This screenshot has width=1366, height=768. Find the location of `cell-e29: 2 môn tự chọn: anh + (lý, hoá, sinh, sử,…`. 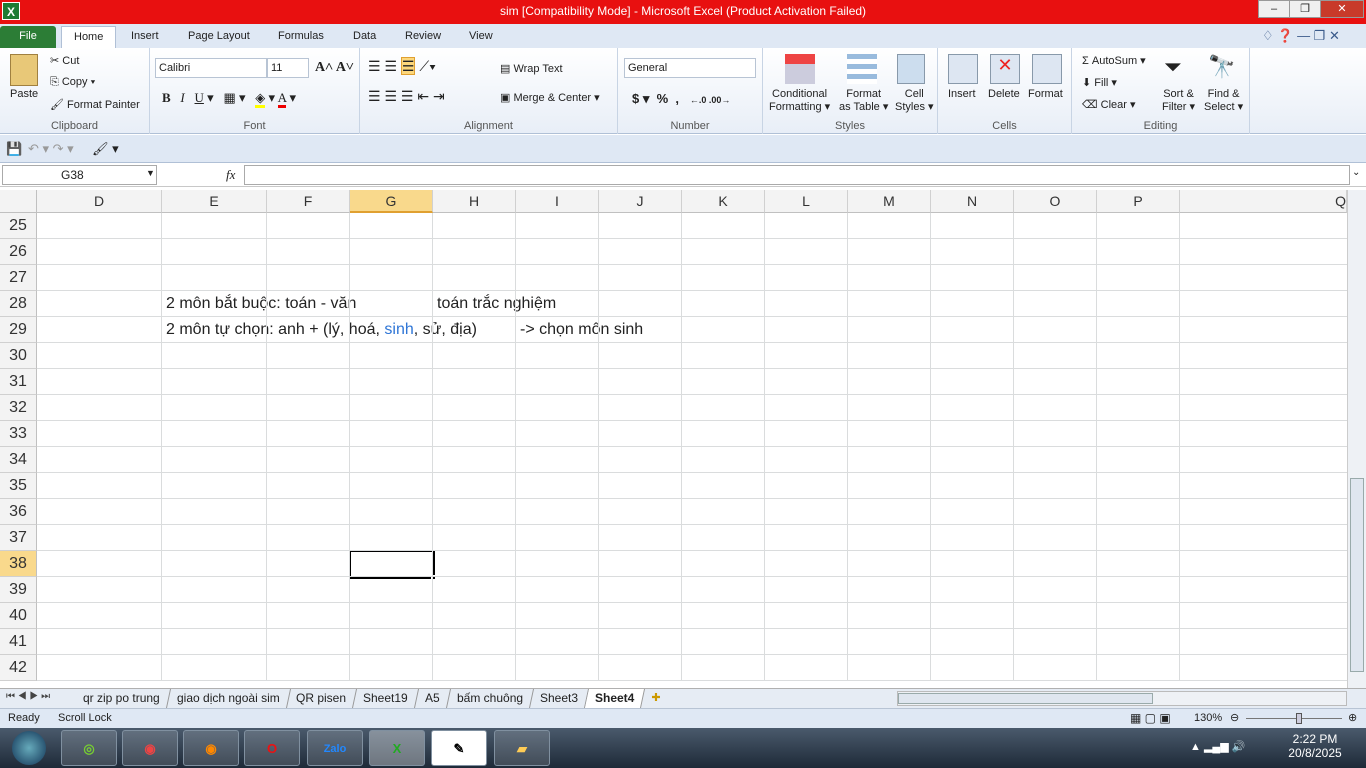

cell-e29: 2 môn tự chọn: anh + (lý, hoá, sinh, sử,… is located at coordinates (323, 330).